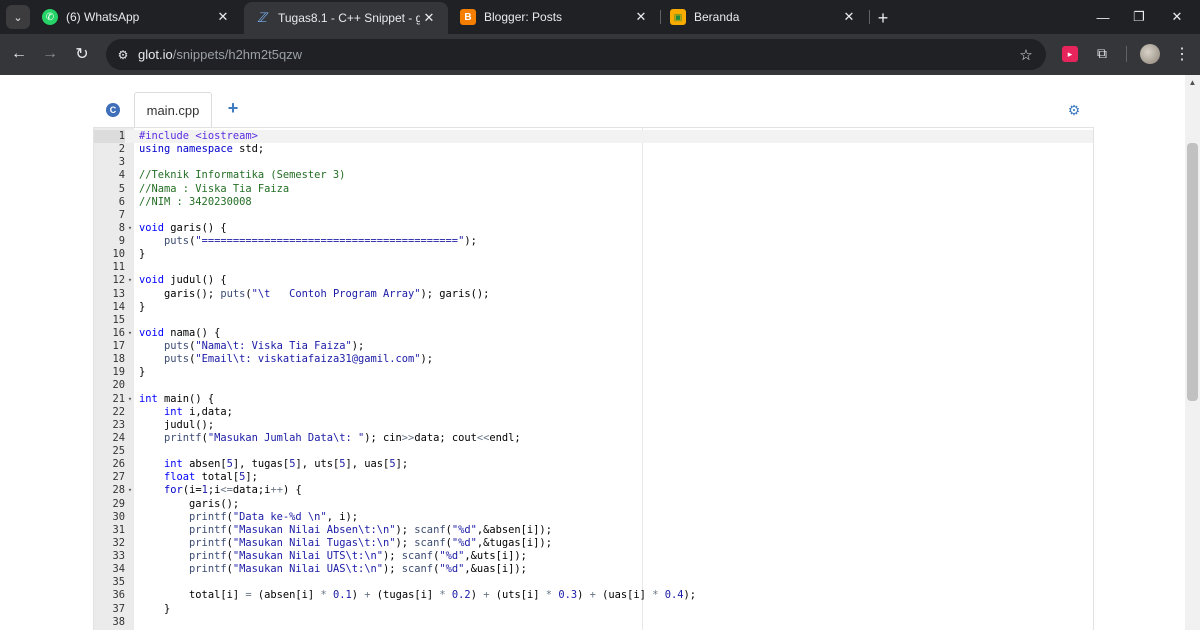 The width and height of the screenshot is (1200, 630). Describe the element at coordinates (113, 110) in the screenshot. I see `cpp-language-icon: C` at that location.